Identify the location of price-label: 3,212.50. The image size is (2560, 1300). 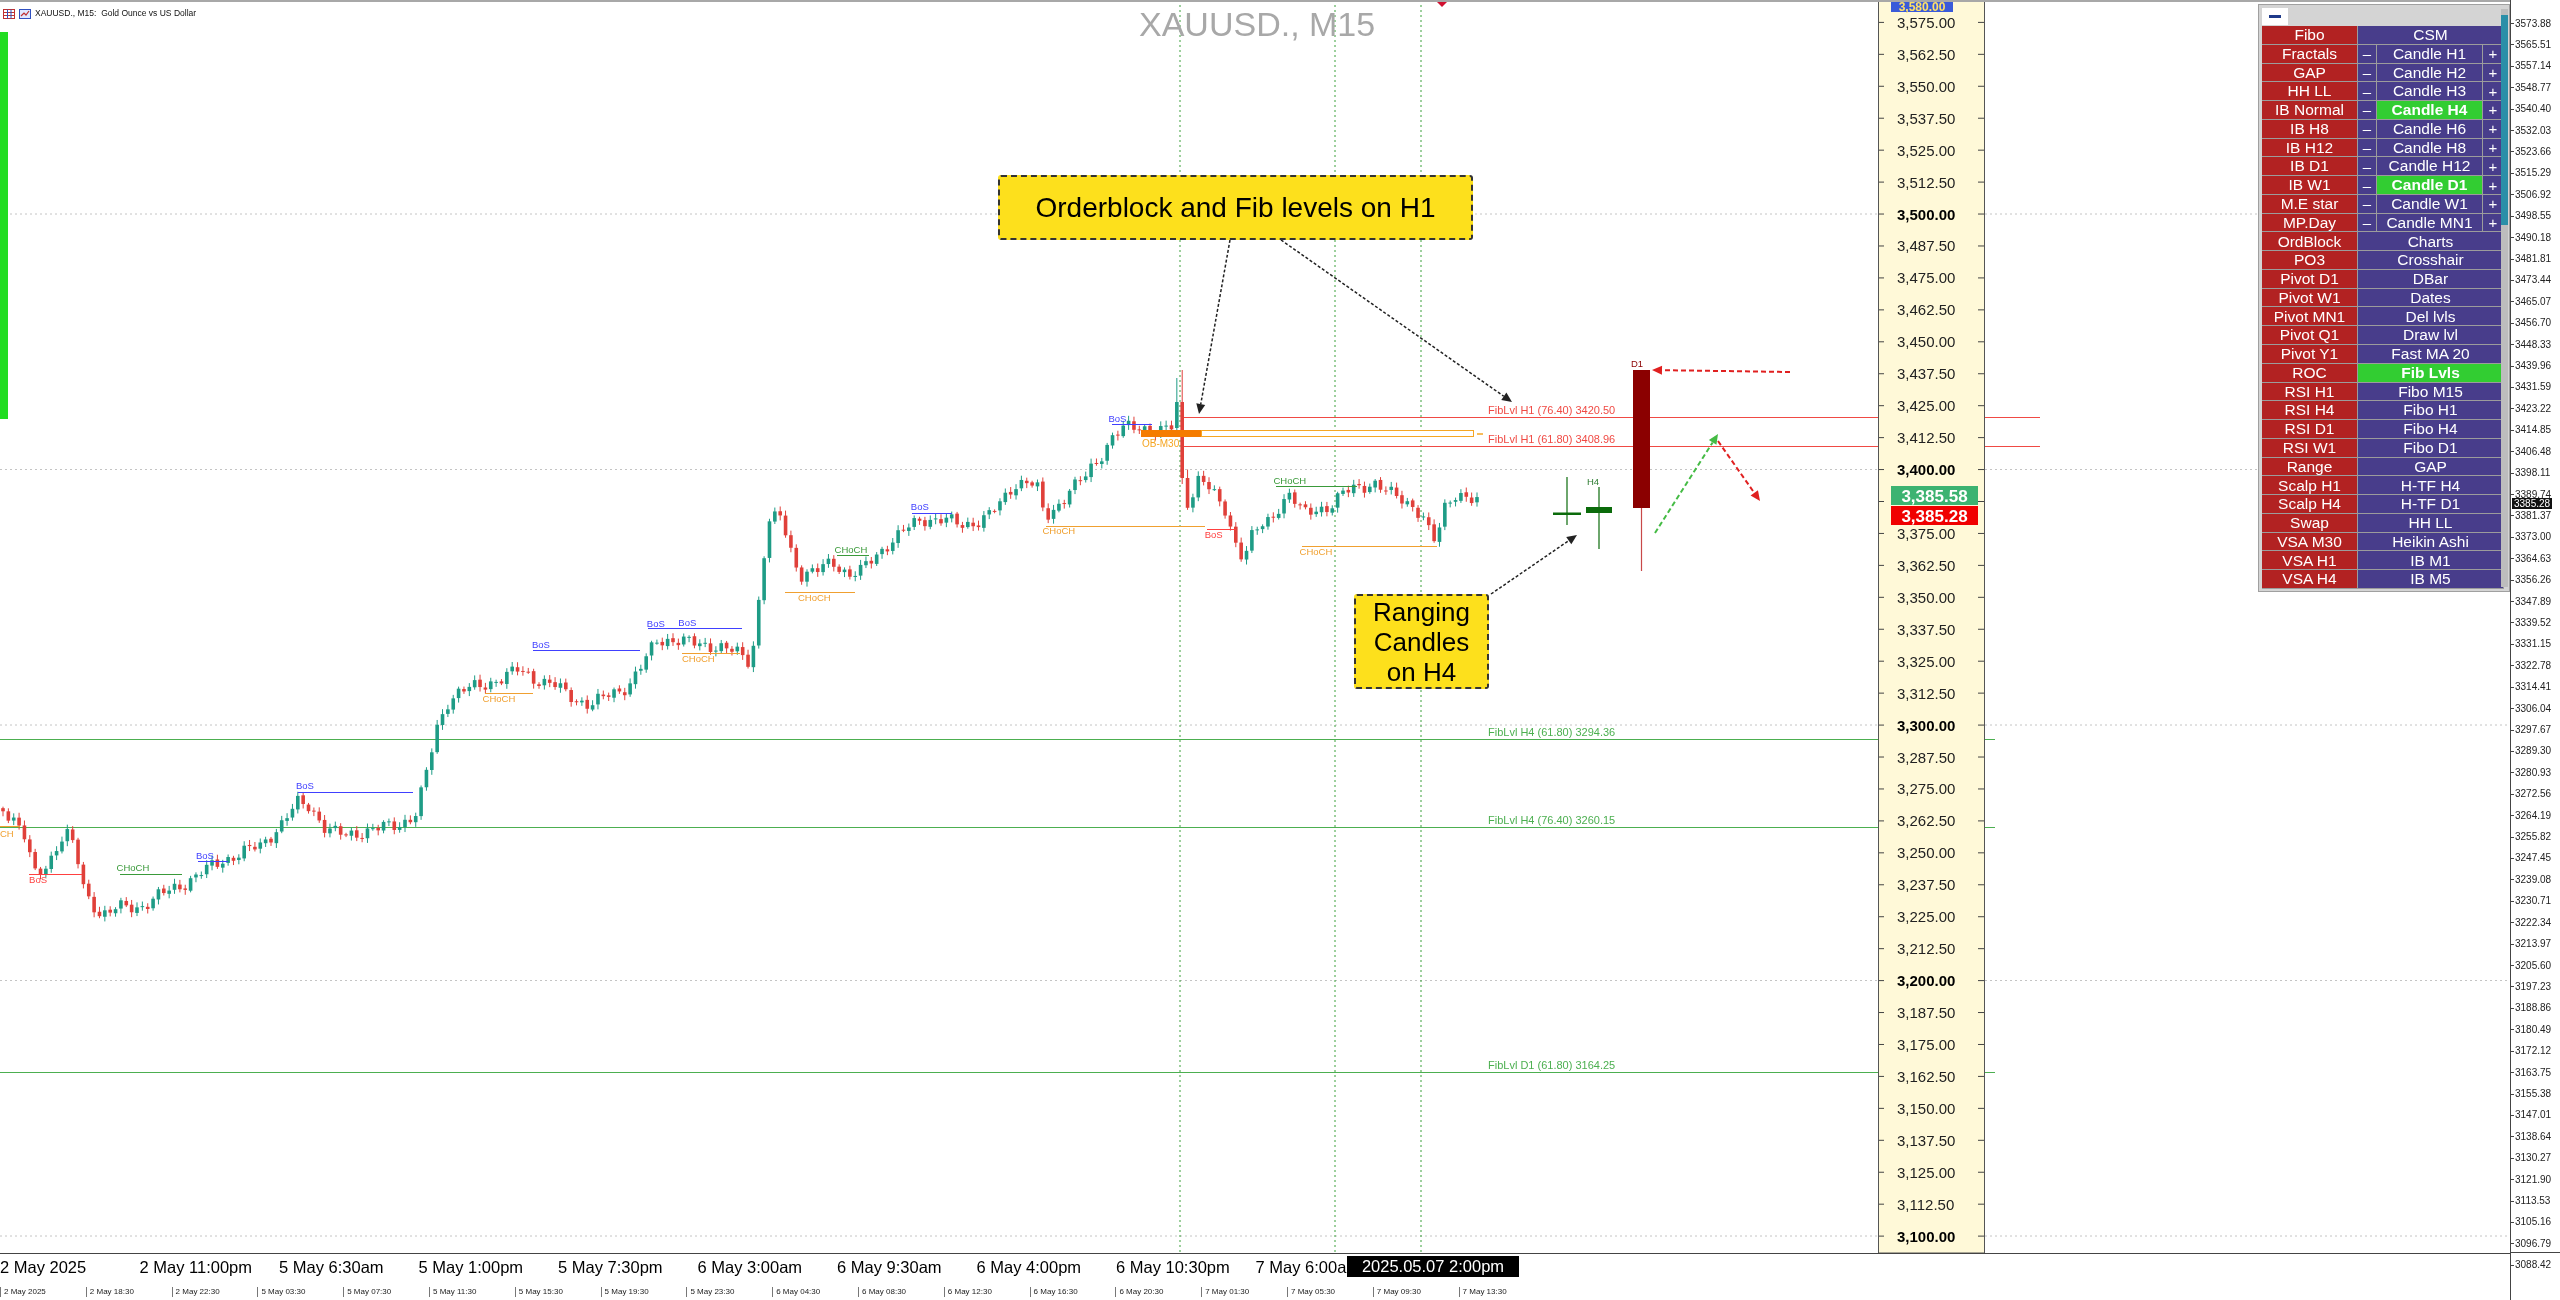
(1926, 949).